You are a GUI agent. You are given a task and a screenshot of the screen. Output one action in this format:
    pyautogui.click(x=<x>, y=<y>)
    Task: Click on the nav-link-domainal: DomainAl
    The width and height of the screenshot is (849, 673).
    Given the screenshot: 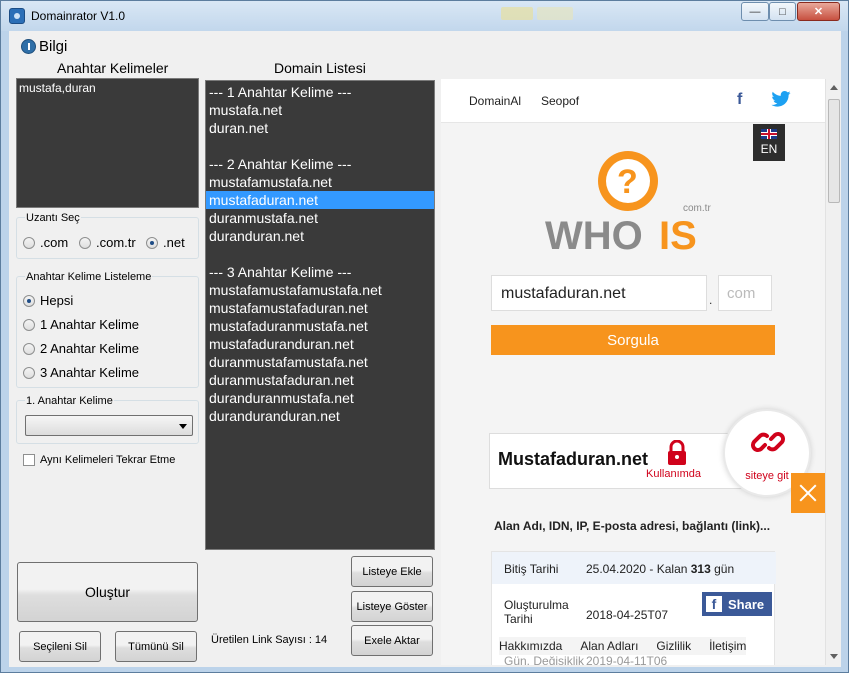 What is the action you would take?
    pyautogui.click(x=495, y=101)
    